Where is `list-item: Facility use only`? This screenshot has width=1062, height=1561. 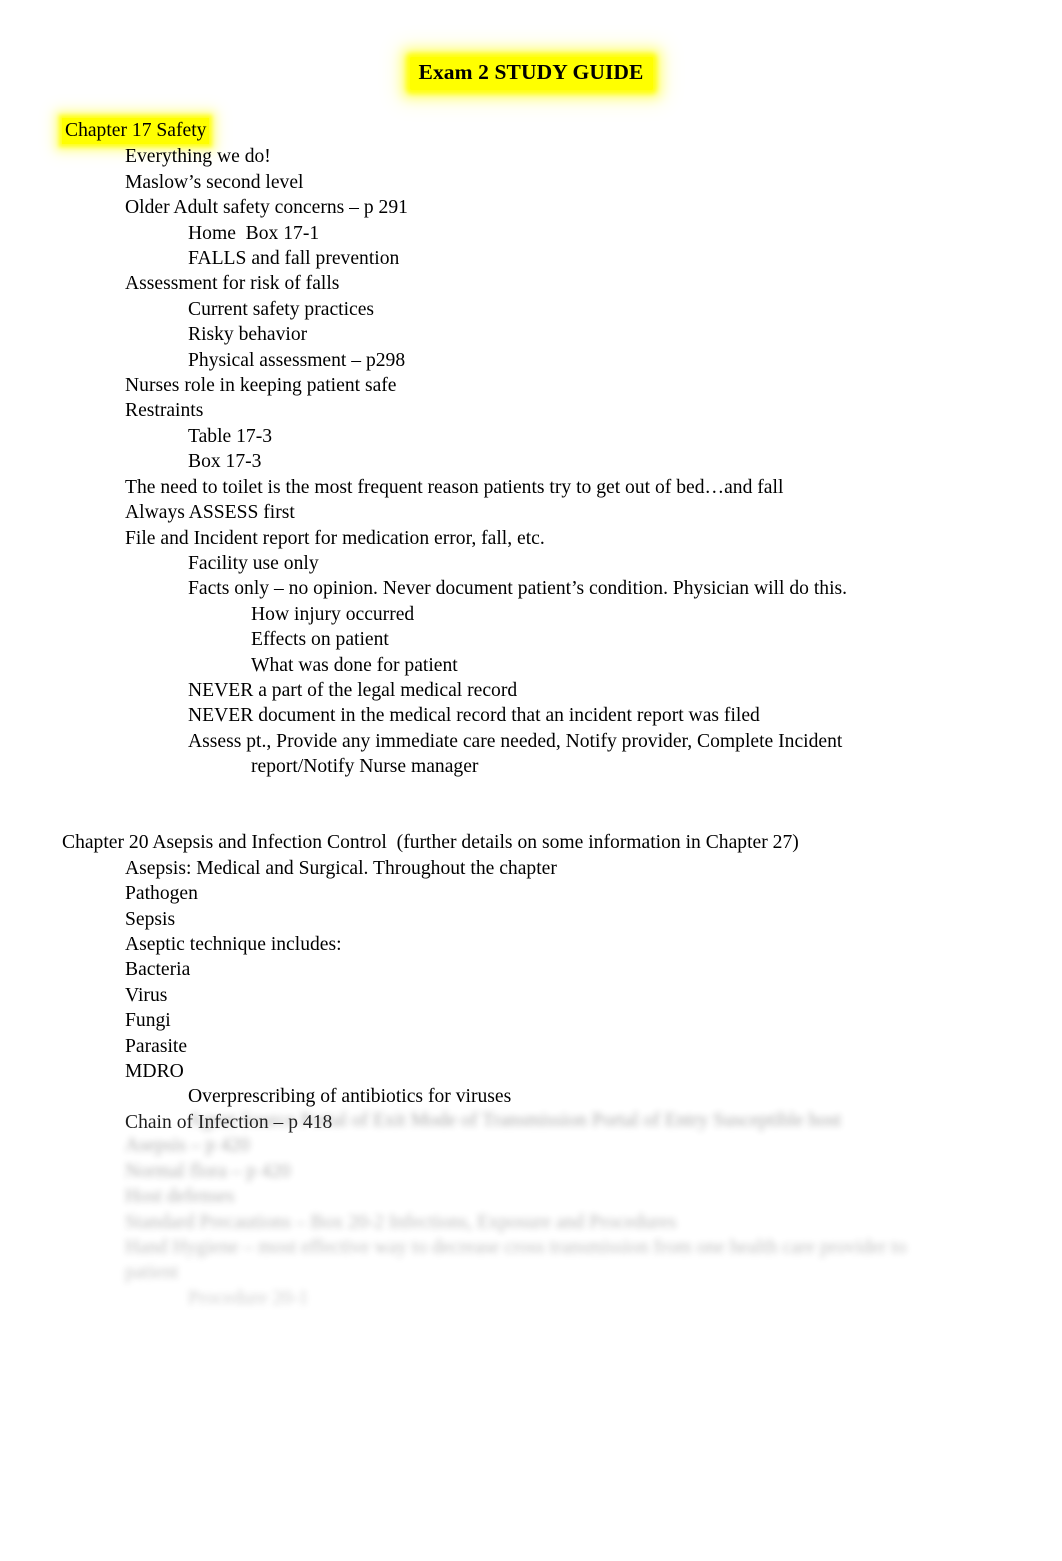 list-item: Facility use only is located at coordinates (253, 563).